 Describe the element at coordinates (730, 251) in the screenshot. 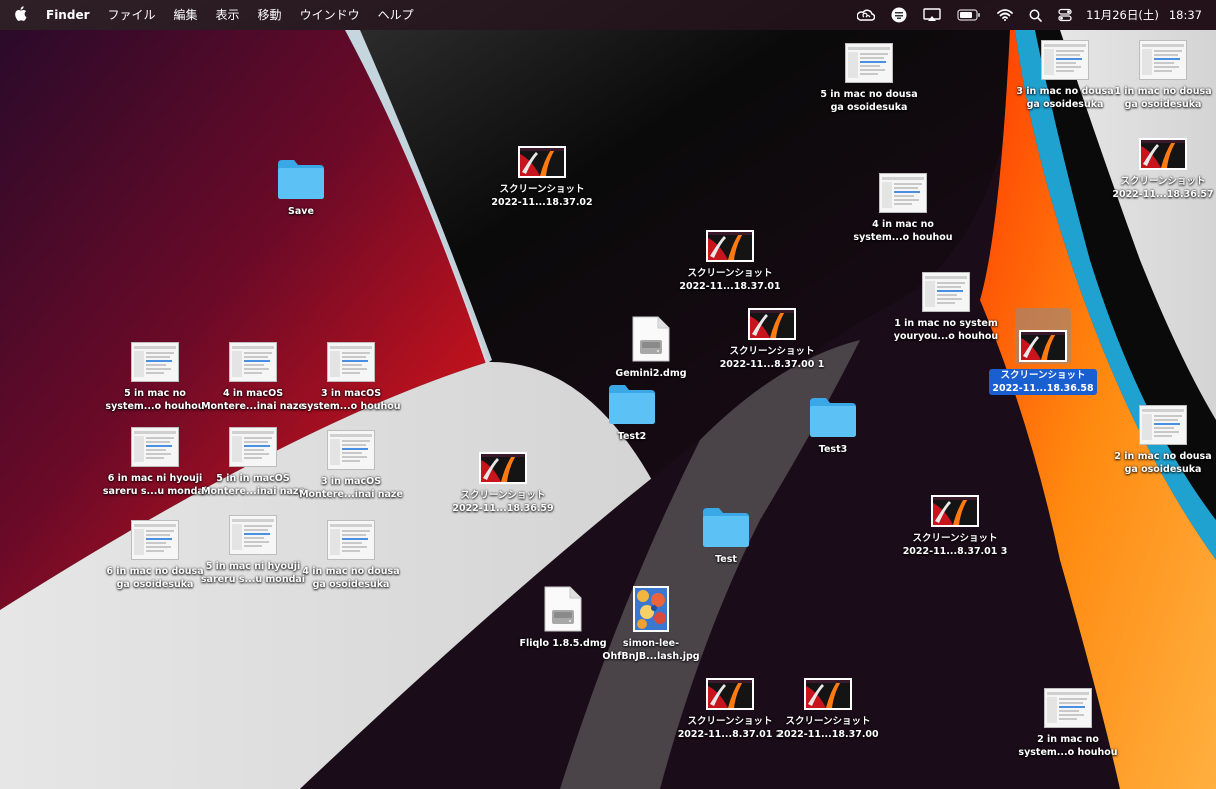

I see `desktop-file-item: スクリーンショット 2022-11...18.37.01` at that location.